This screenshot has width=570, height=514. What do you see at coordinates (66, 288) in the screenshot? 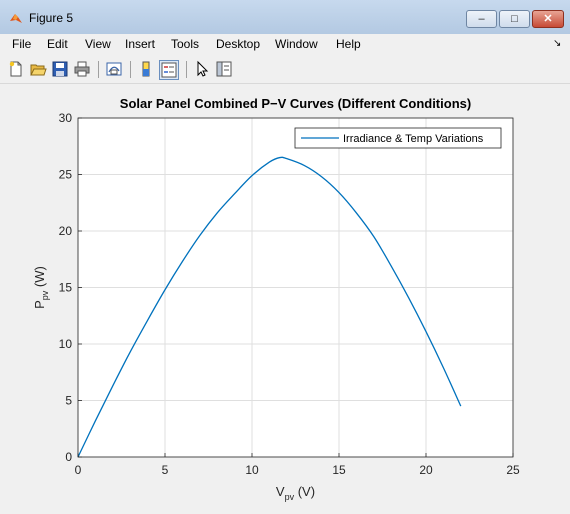
I see `y-tick-label: 15` at bounding box center [66, 288].